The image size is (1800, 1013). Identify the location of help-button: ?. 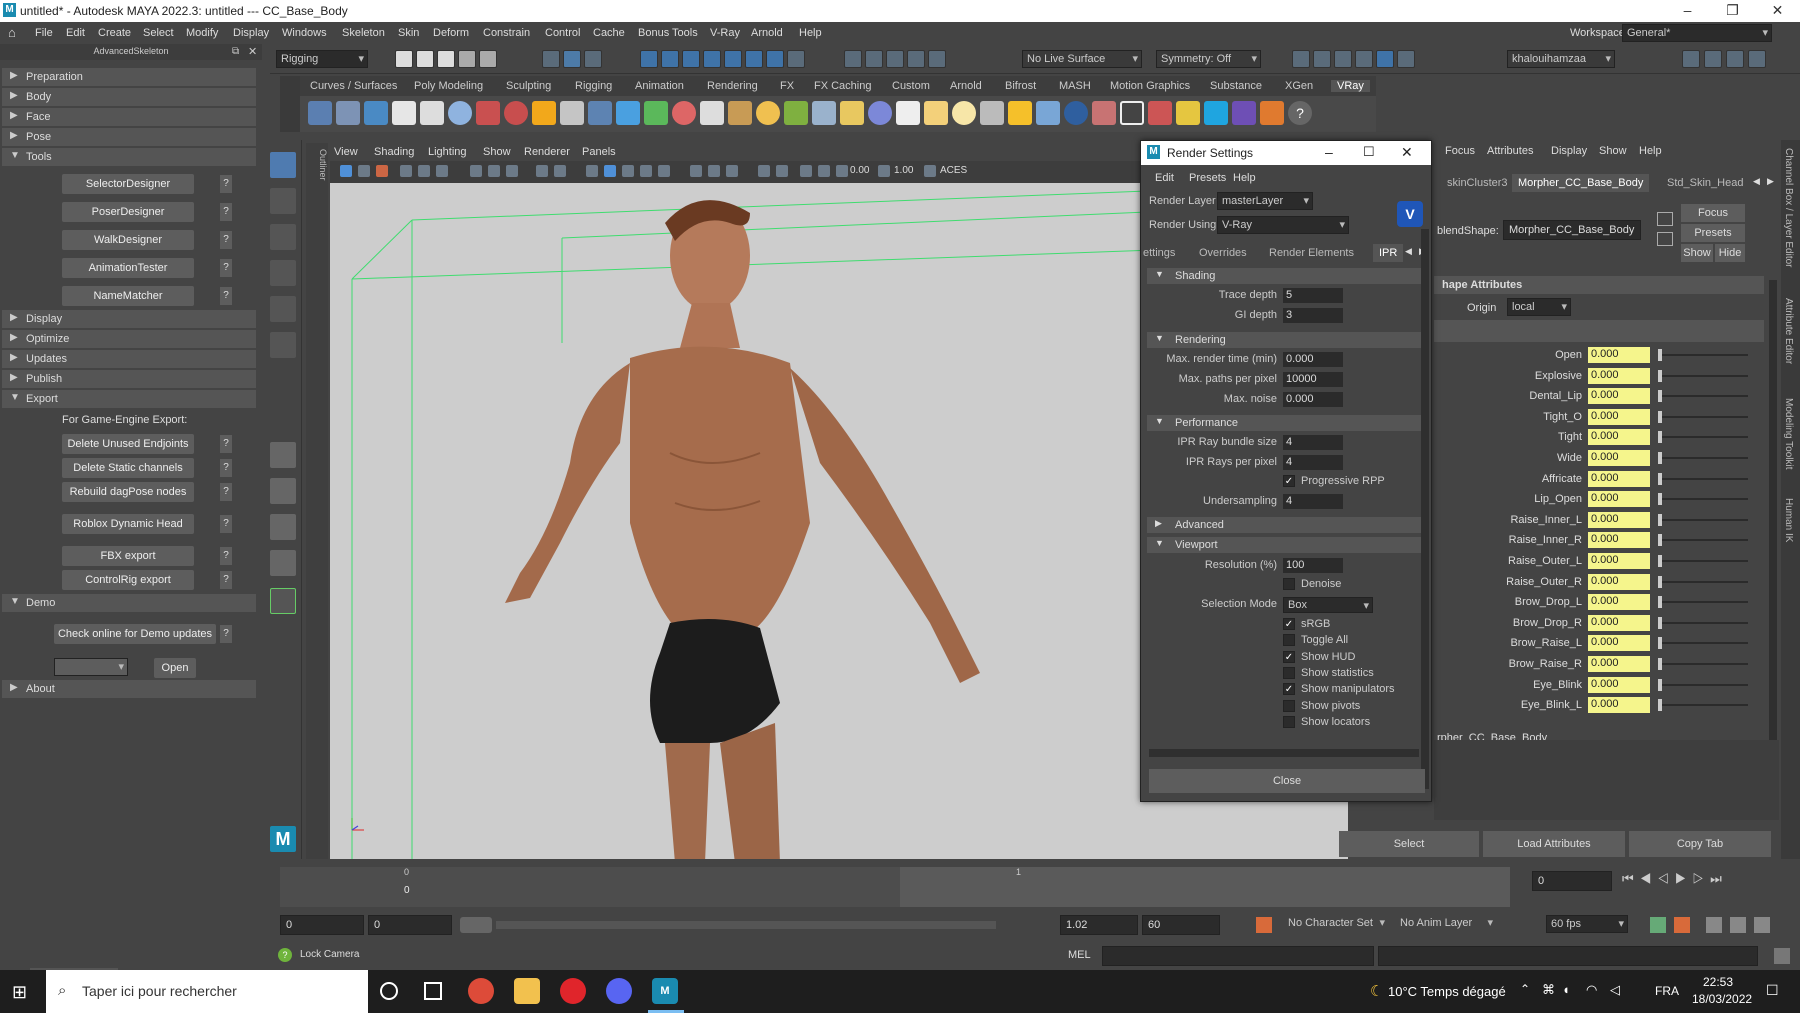
(226, 524).